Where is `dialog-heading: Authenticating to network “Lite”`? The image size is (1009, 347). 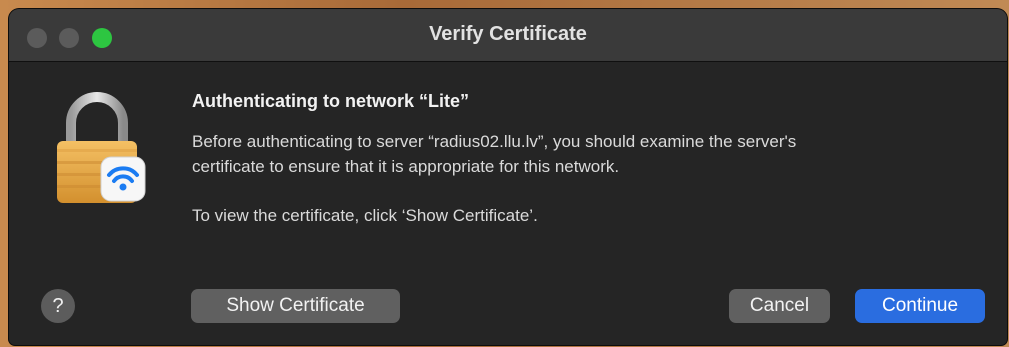 dialog-heading: Authenticating to network “Lite” is located at coordinates (330, 101).